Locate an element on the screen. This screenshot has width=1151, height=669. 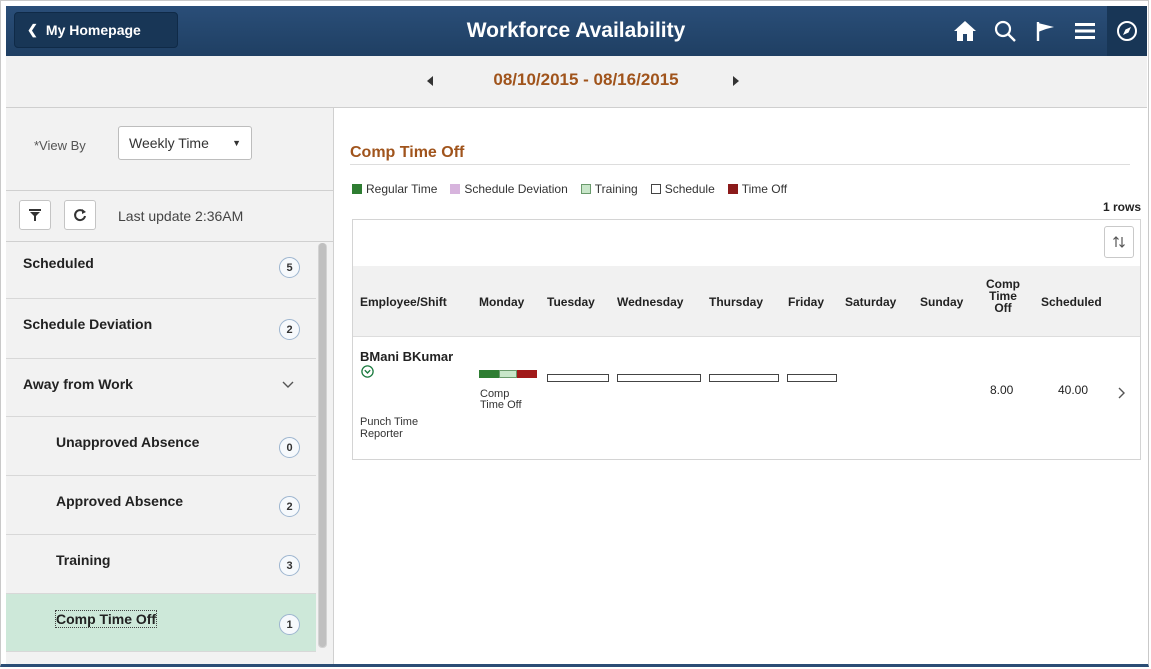
monday-label-line: Time Off is located at coordinates (501, 405).